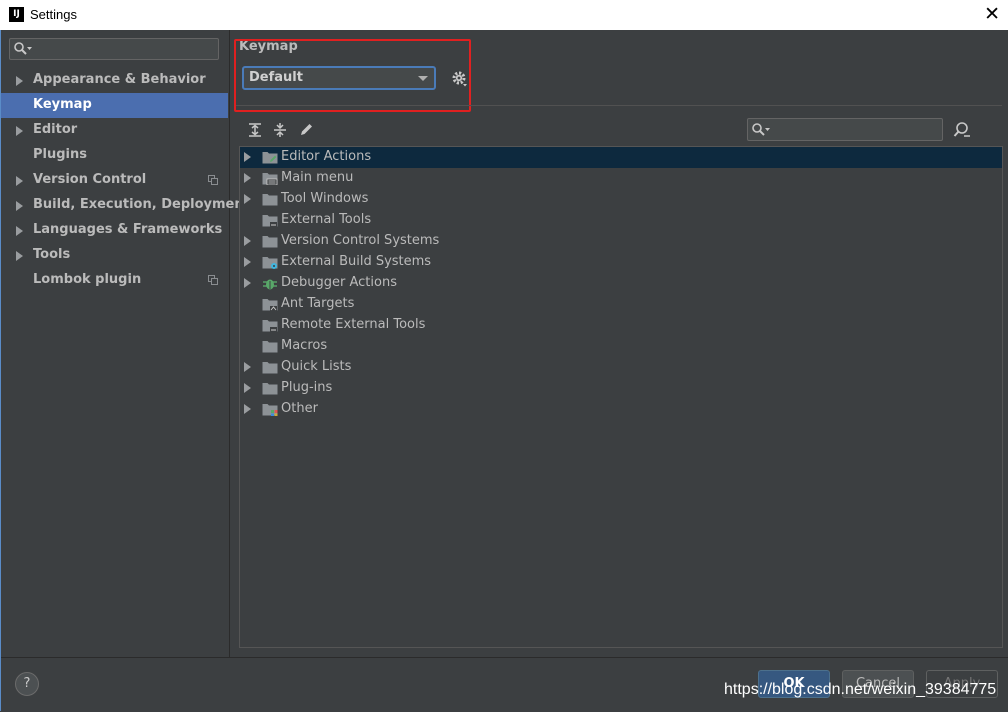 This screenshot has width=1008, height=712. What do you see at coordinates (270, 158) in the screenshot?
I see `folder-editor-icon` at bounding box center [270, 158].